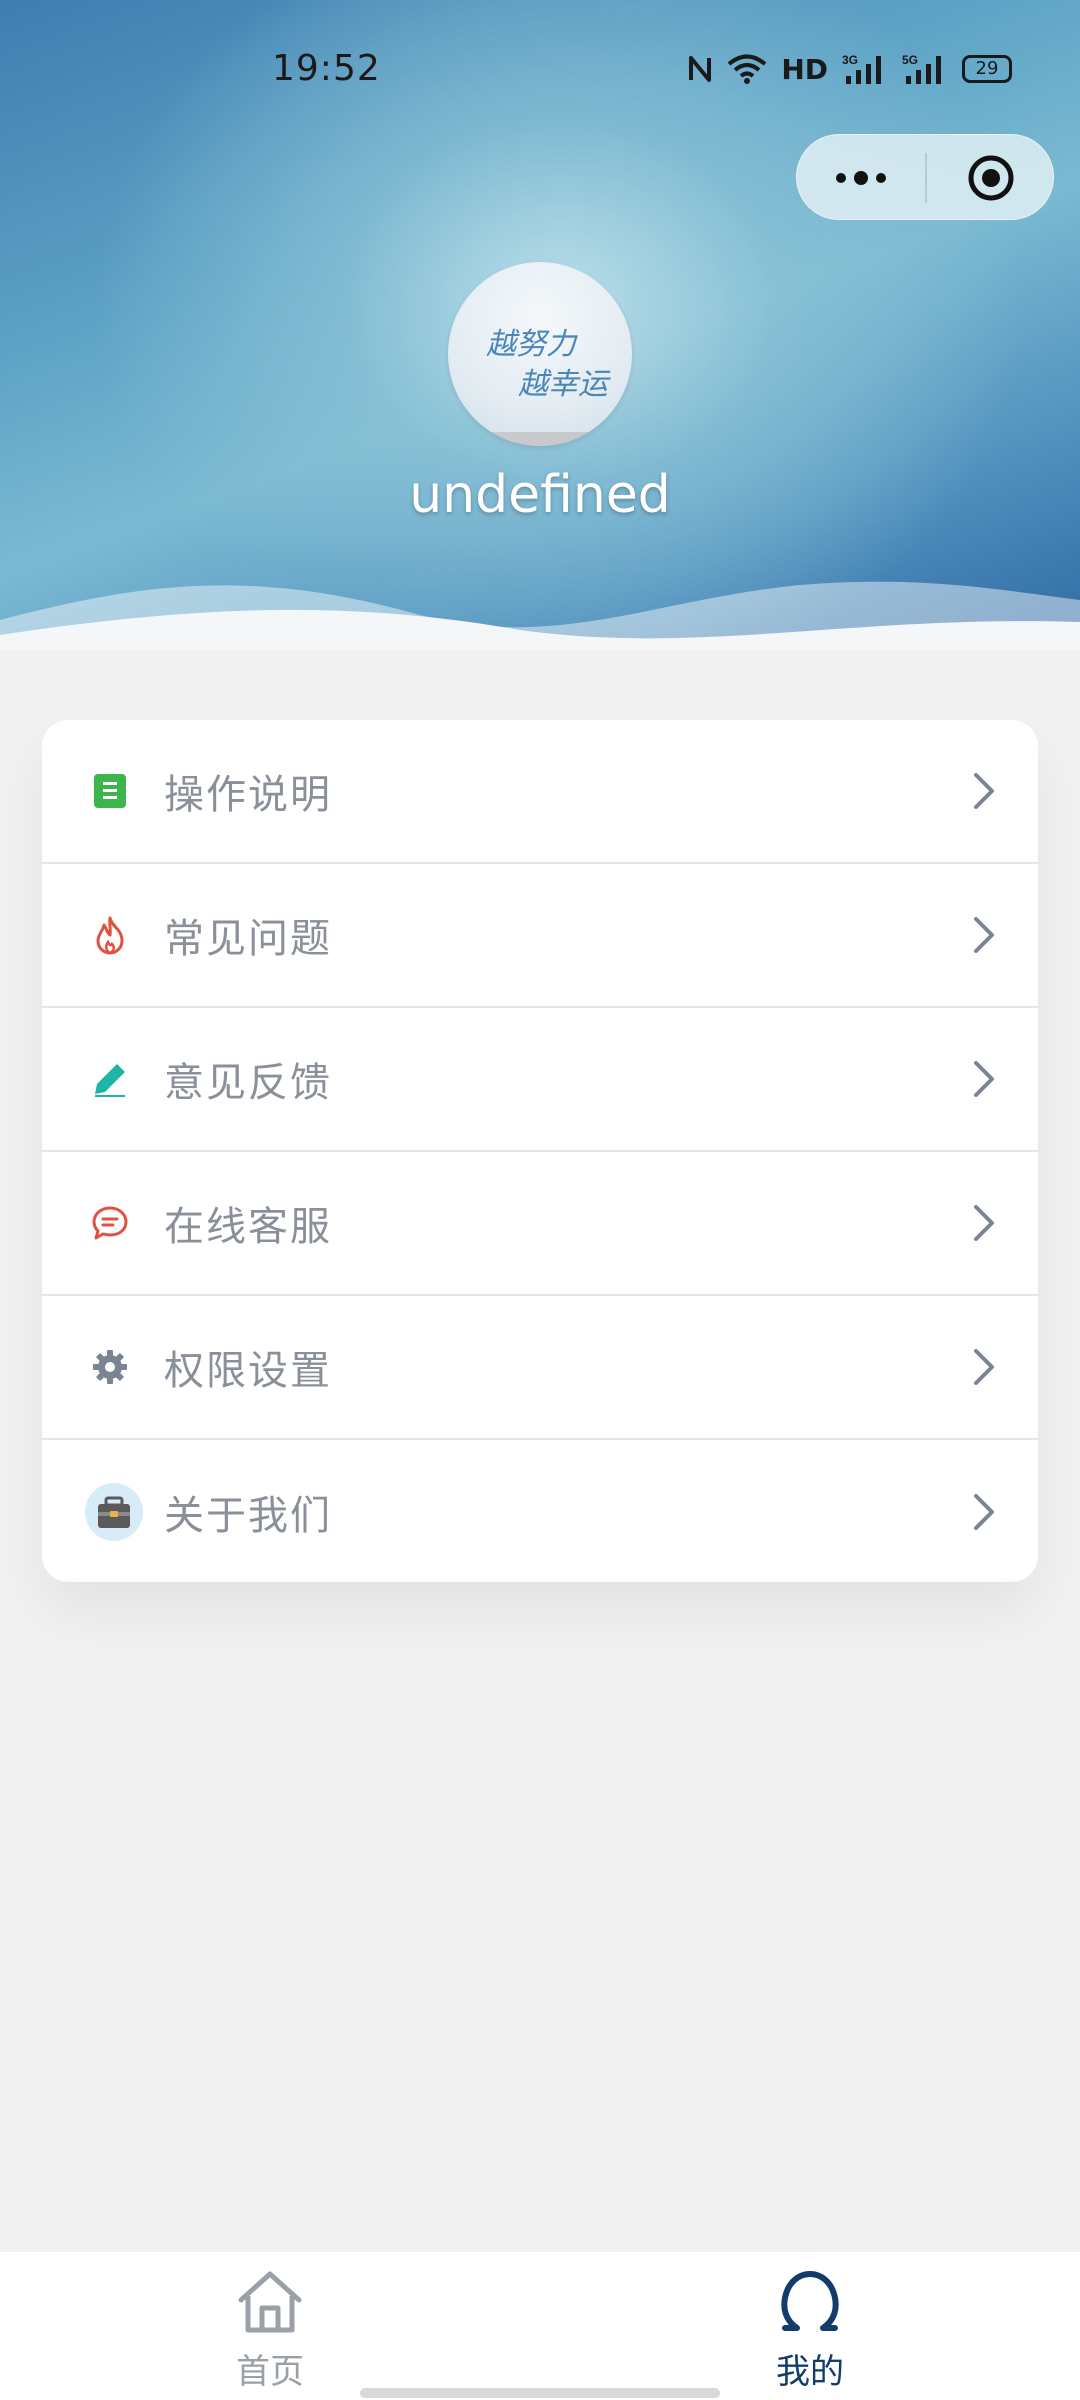  Describe the element at coordinates (110, 1367) in the screenshot. I see `gear-icon` at that location.